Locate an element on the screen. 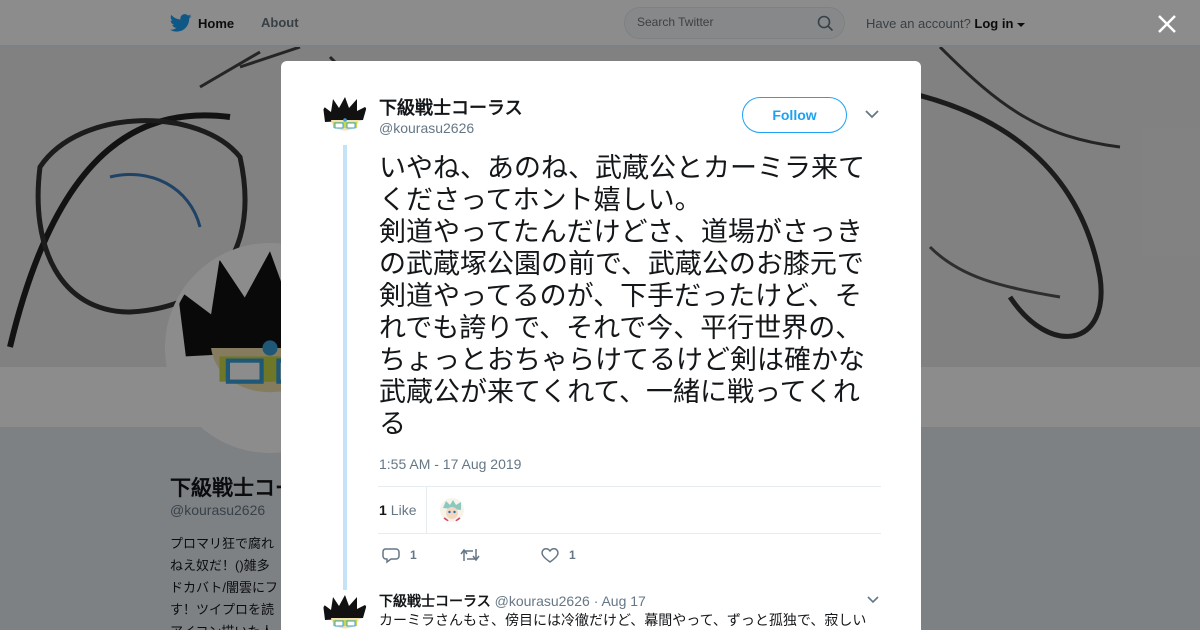 The width and height of the screenshot is (1200, 630). reply-author-avatar is located at coordinates (345, 612).